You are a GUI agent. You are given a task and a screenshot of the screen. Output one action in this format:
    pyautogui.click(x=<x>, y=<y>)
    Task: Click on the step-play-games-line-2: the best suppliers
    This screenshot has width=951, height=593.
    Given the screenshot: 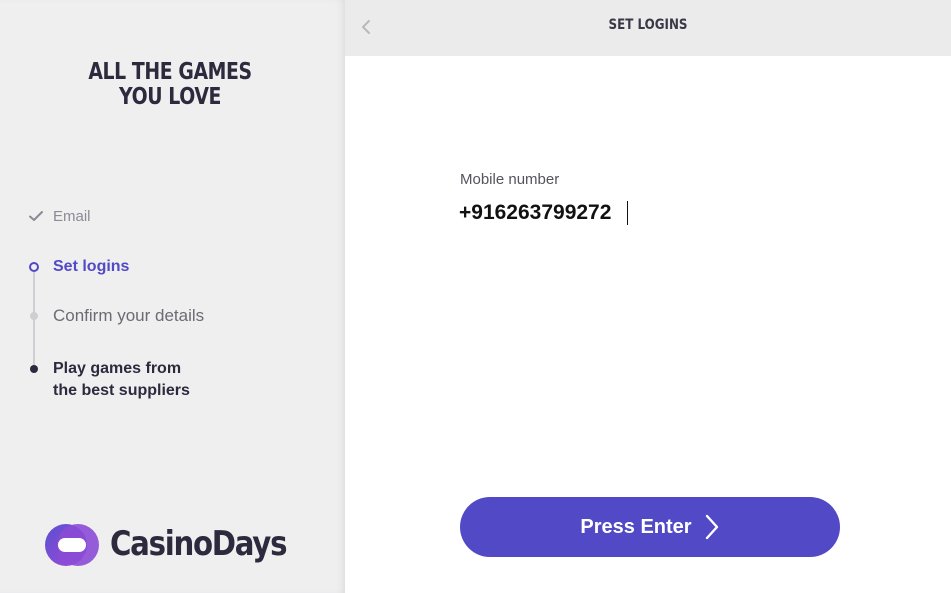 What is the action you would take?
    pyautogui.click(x=121, y=390)
    